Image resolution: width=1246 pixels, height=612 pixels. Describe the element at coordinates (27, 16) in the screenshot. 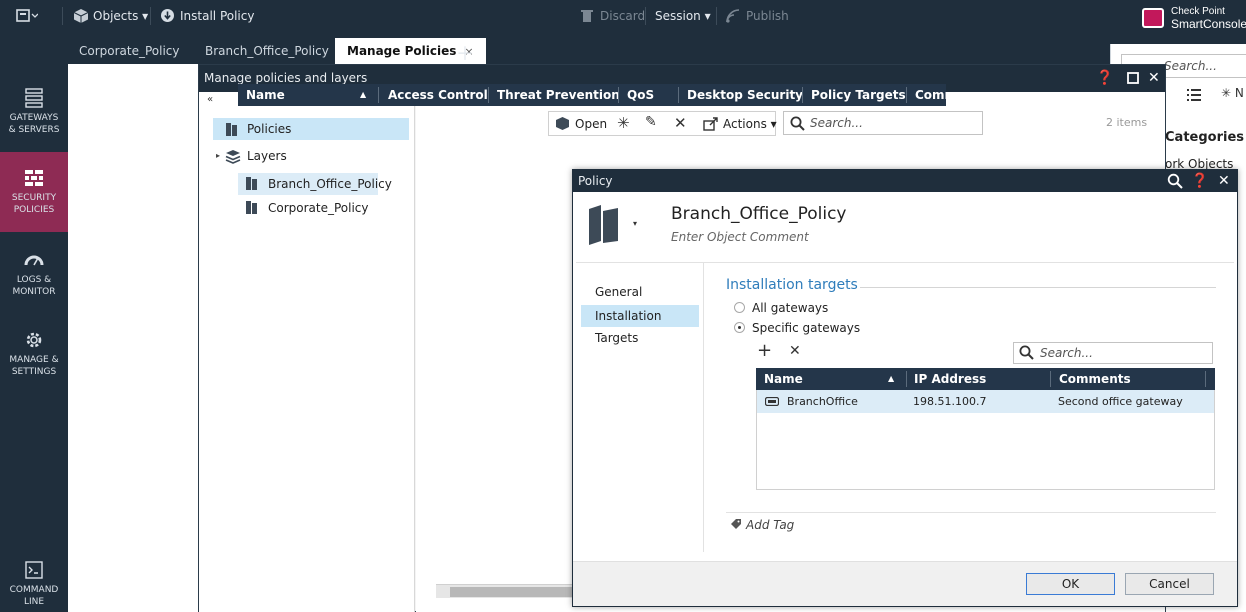

I see `app-menu-icon` at that location.